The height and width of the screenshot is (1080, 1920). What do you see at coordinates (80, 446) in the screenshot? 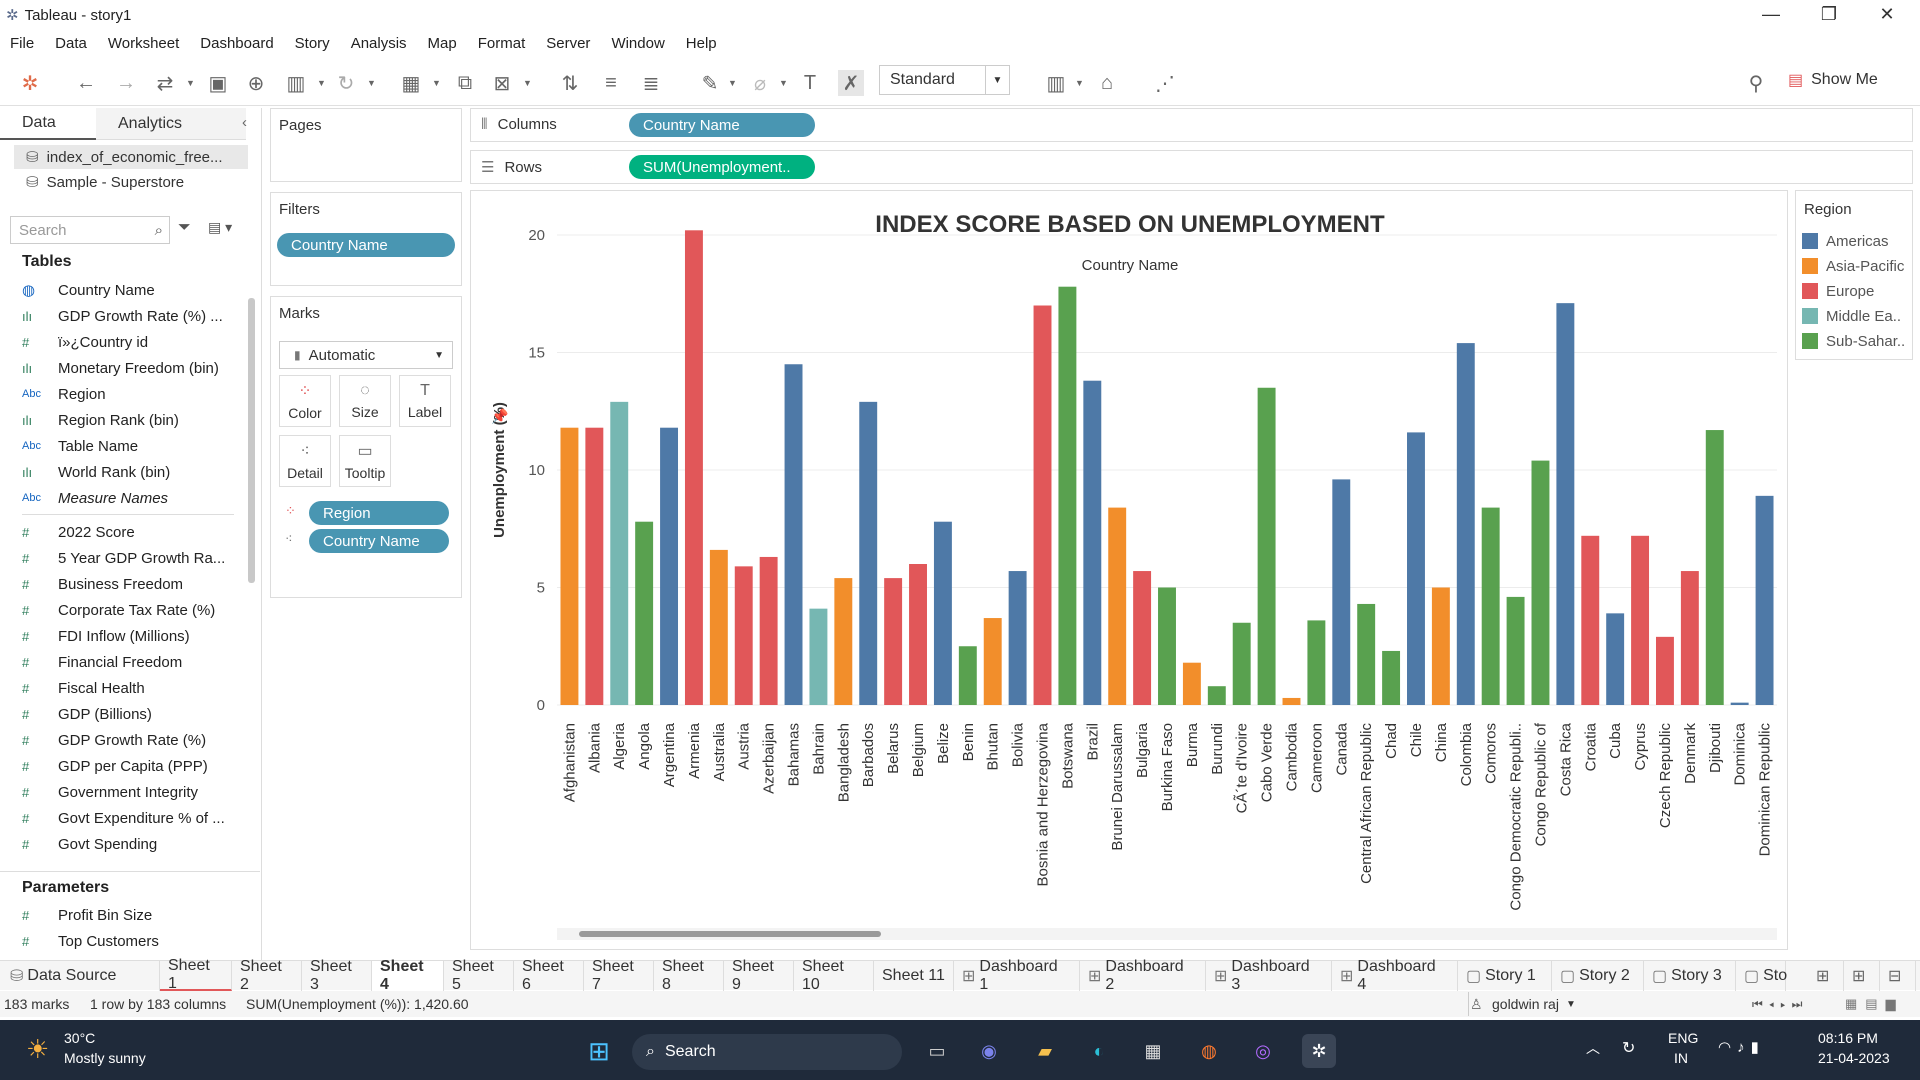
I see `field-item: Abc Table Name` at bounding box center [80, 446].